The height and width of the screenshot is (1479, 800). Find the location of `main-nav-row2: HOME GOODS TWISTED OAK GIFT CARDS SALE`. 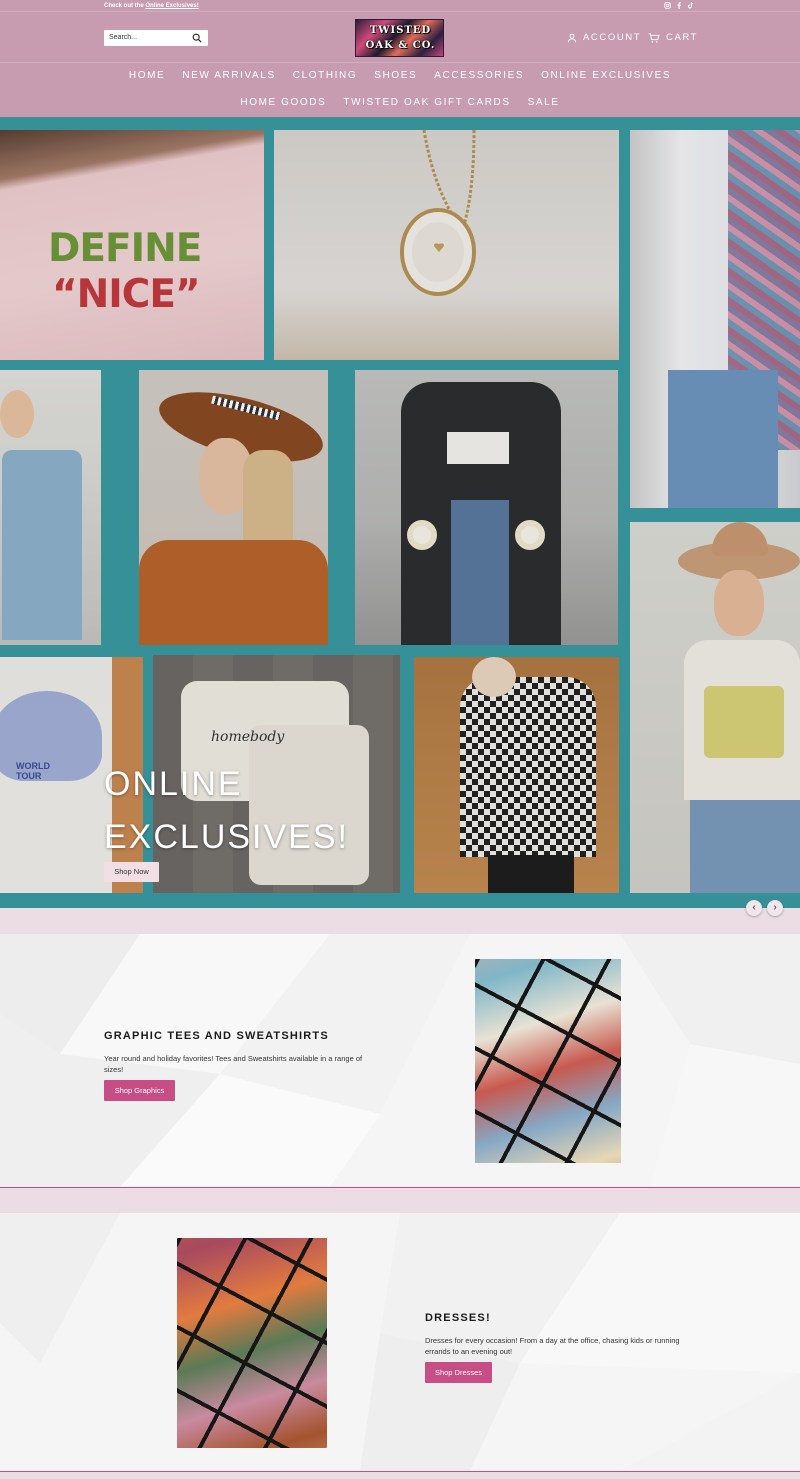

main-nav-row2: HOME GOODS TWISTED OAK GIFT CARDS SALE is located at coordinates (400, 102).